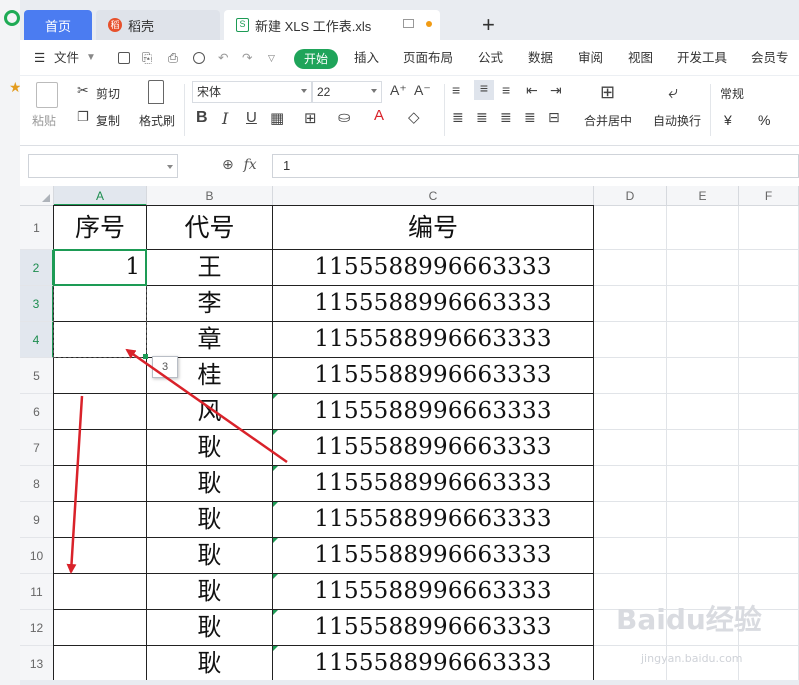 The image size is (799, 685). Describe the element at coordinates (482, 117) in the screenshot. I see `align-center-icon: ≣` at that location.